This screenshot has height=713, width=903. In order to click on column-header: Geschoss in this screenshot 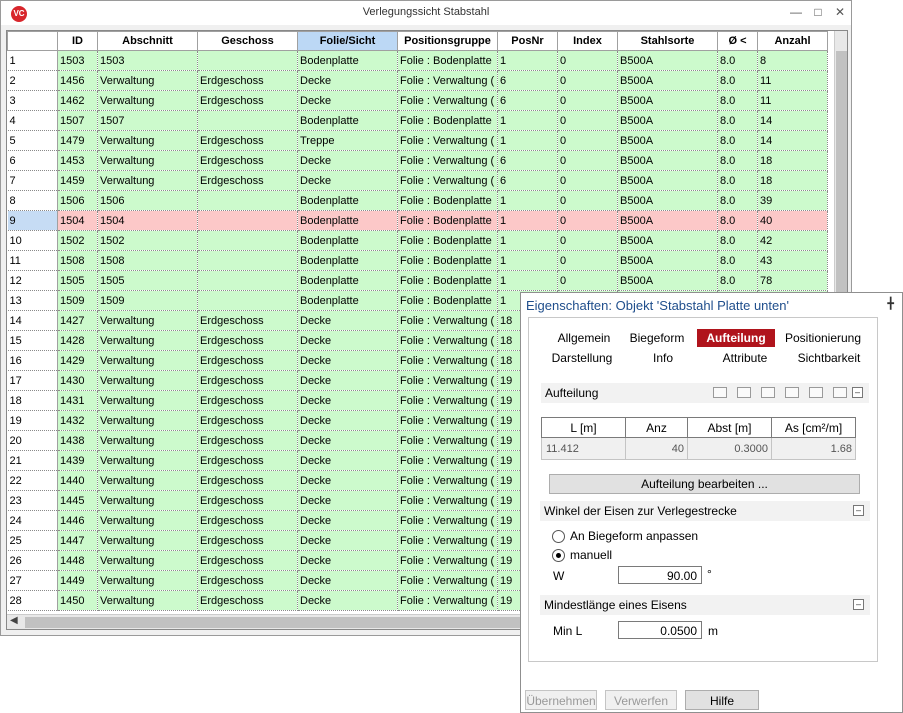, I will do `click(247, 41)`.